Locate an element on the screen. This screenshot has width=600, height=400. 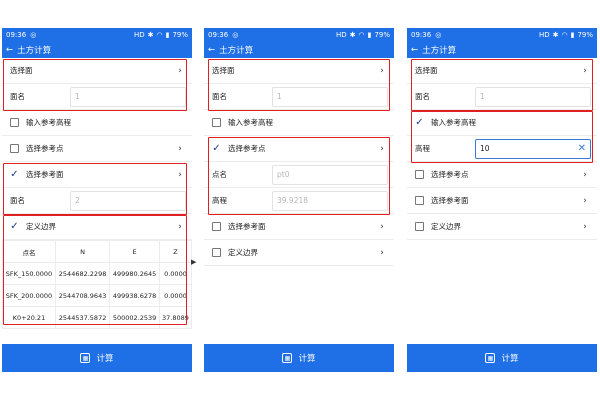
select-ref-point-label: 选择参考点 is located at coordinates (45, 148).